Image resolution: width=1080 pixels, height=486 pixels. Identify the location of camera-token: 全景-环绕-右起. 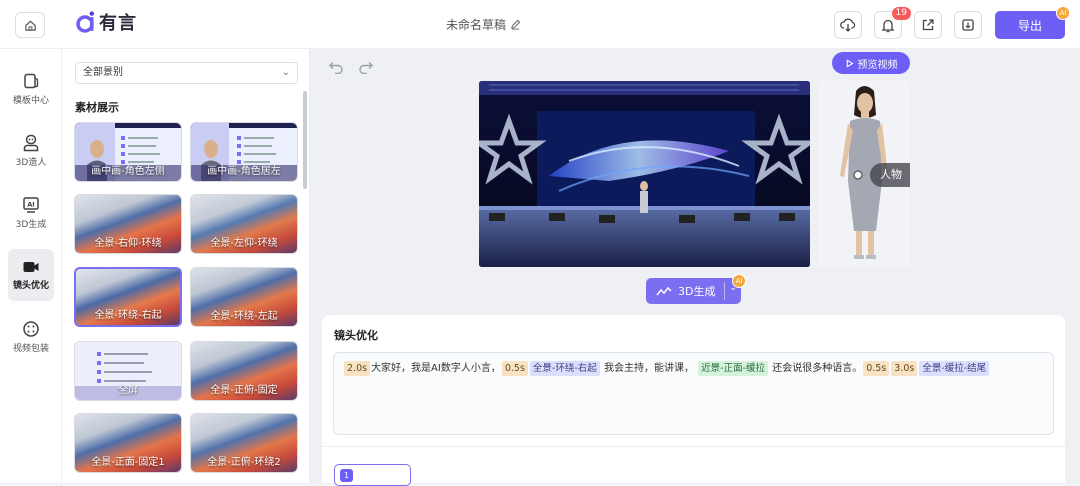
(564, 368).